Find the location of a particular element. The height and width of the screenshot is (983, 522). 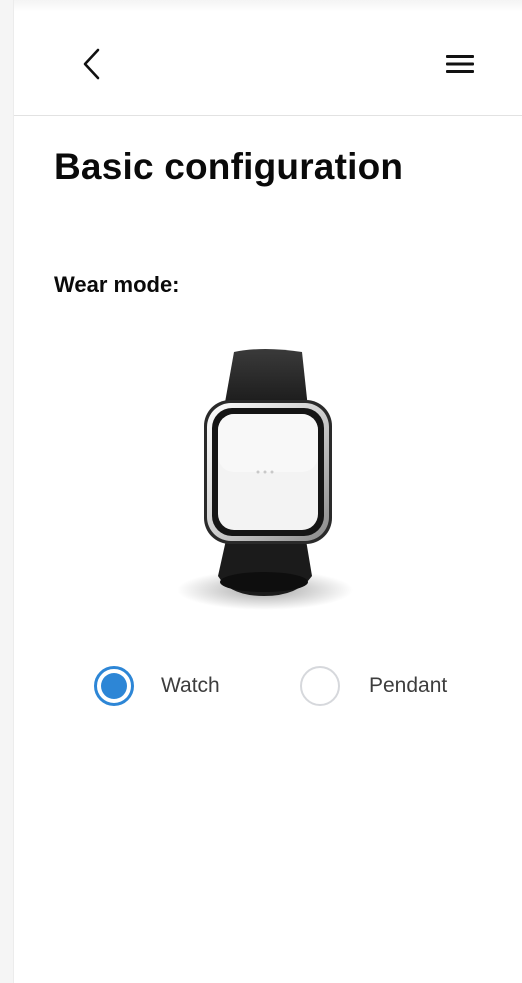

pendant-radio-button is located at coordinates (320, 686).